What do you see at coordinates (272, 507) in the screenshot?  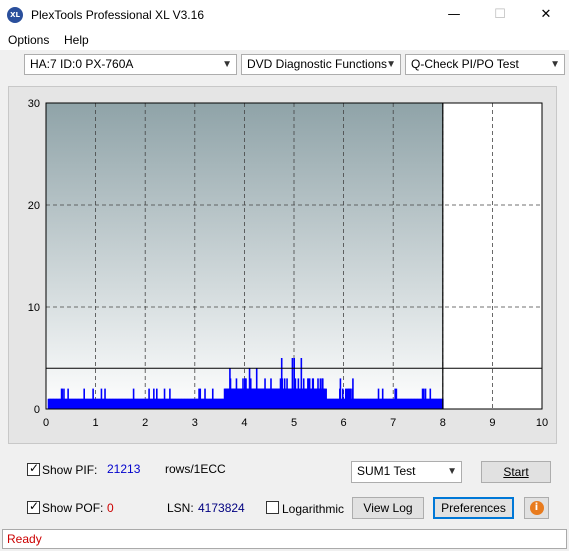 I see `logarithmic-checkbox` at bounding box center [272, 507].